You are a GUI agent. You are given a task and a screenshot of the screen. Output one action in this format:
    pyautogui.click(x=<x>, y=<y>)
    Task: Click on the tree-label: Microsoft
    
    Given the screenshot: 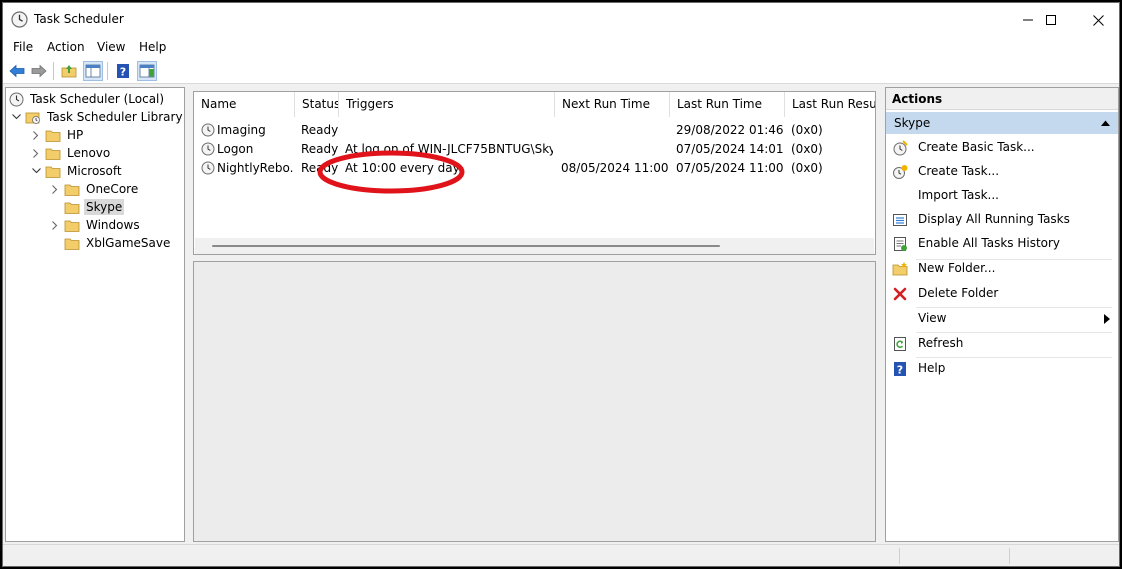 What is the action you would take?
    pyautogui.click(x=94, y=171)
    